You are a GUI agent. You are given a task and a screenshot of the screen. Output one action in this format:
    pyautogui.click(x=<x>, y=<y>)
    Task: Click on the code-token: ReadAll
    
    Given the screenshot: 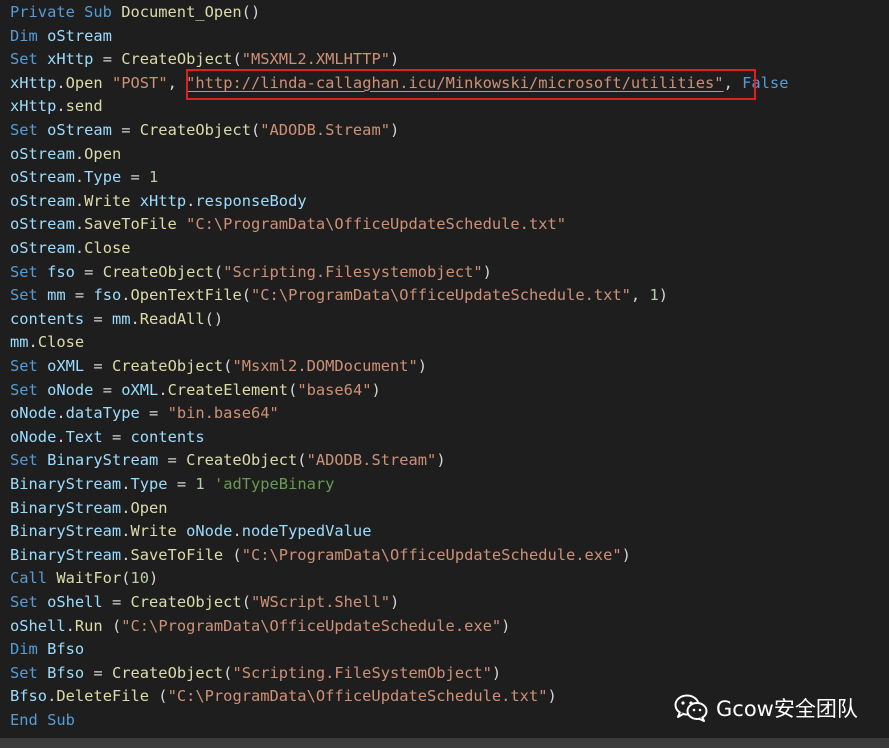 What is the action you would take?
    pyautogui.click(x=172, y=318)
    